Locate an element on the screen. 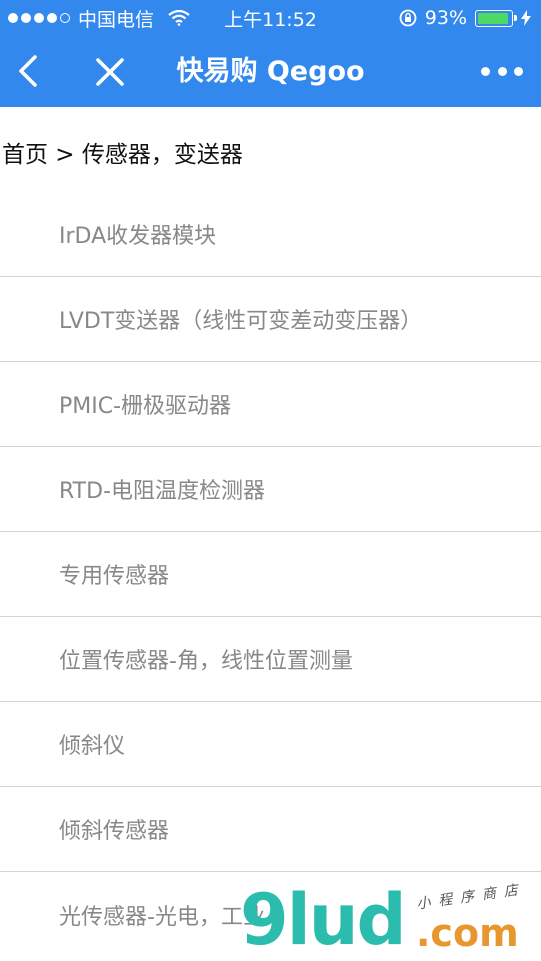 The image size is (541, 961). battery-percentage: 93% is located at coordinates (445, 18).